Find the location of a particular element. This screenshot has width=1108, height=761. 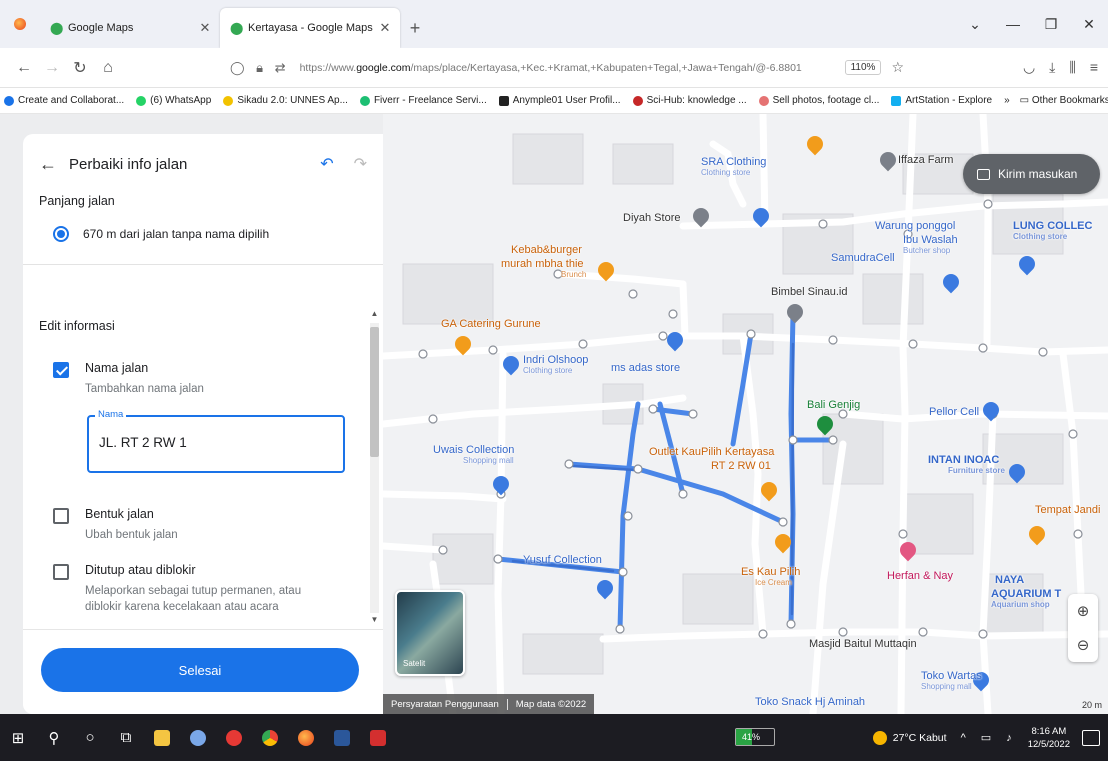

map-place-label: Uwais Collection Shopping mall is located at coordinates (473, 454).